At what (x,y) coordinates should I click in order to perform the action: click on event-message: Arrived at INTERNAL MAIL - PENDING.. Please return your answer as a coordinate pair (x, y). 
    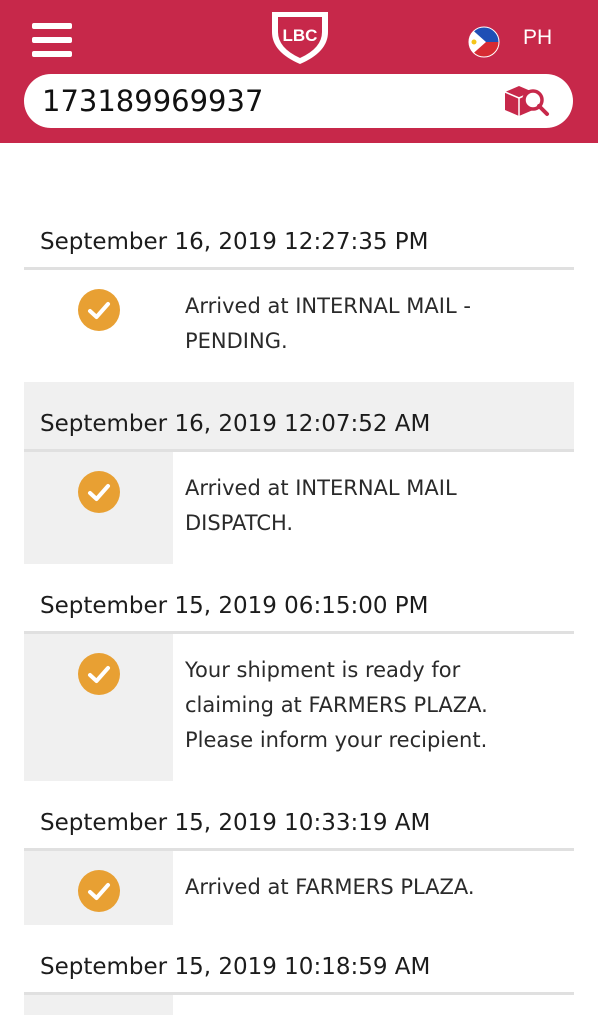
    Looking at the image, I should click on (373, 326).